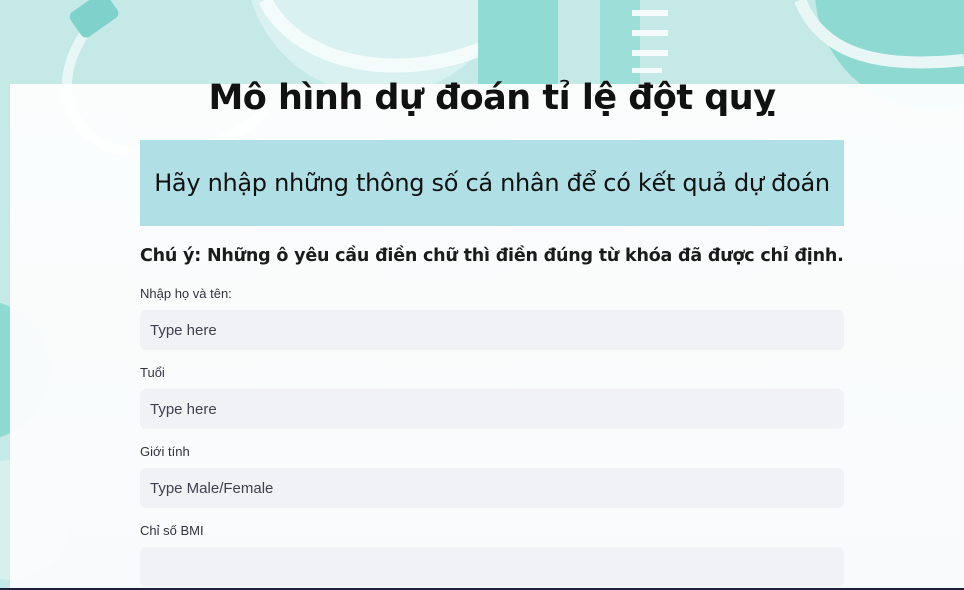  Describe the element at coordinates (152, 372) in the screenshot. I see `age-label: Tuổi` at that location.